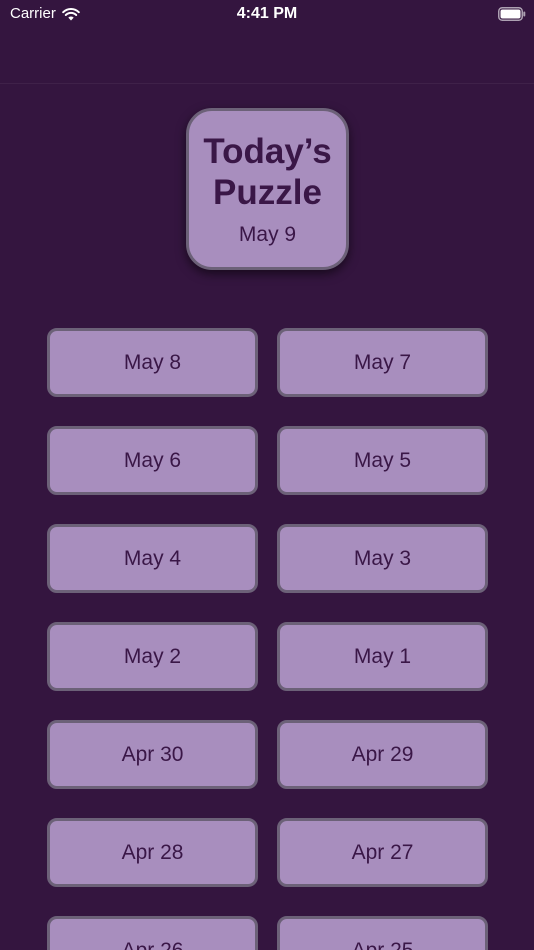 The height and width of the screenshot is (950, 534). I want to click on status-time: 4:41 PM, so click(267, 13).